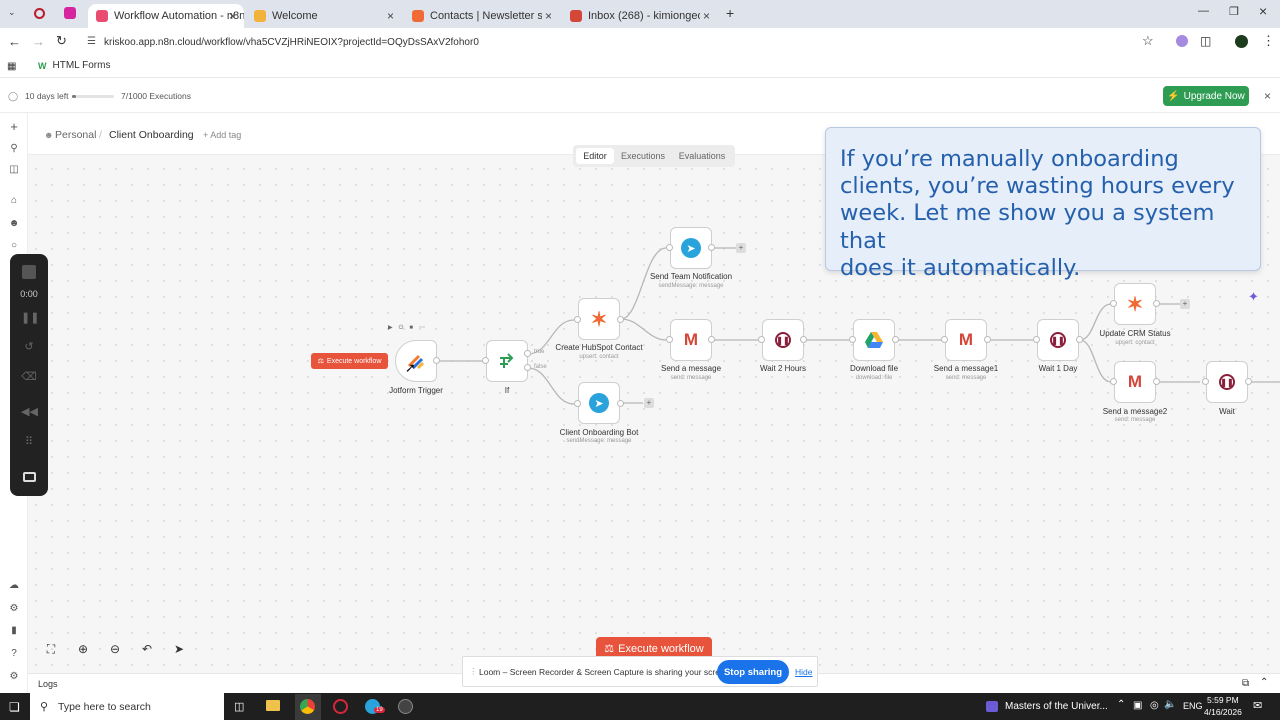 The image size is (1280, 720). I want to click on node-wait-1-day: ❚❚, so click(1058, 340).